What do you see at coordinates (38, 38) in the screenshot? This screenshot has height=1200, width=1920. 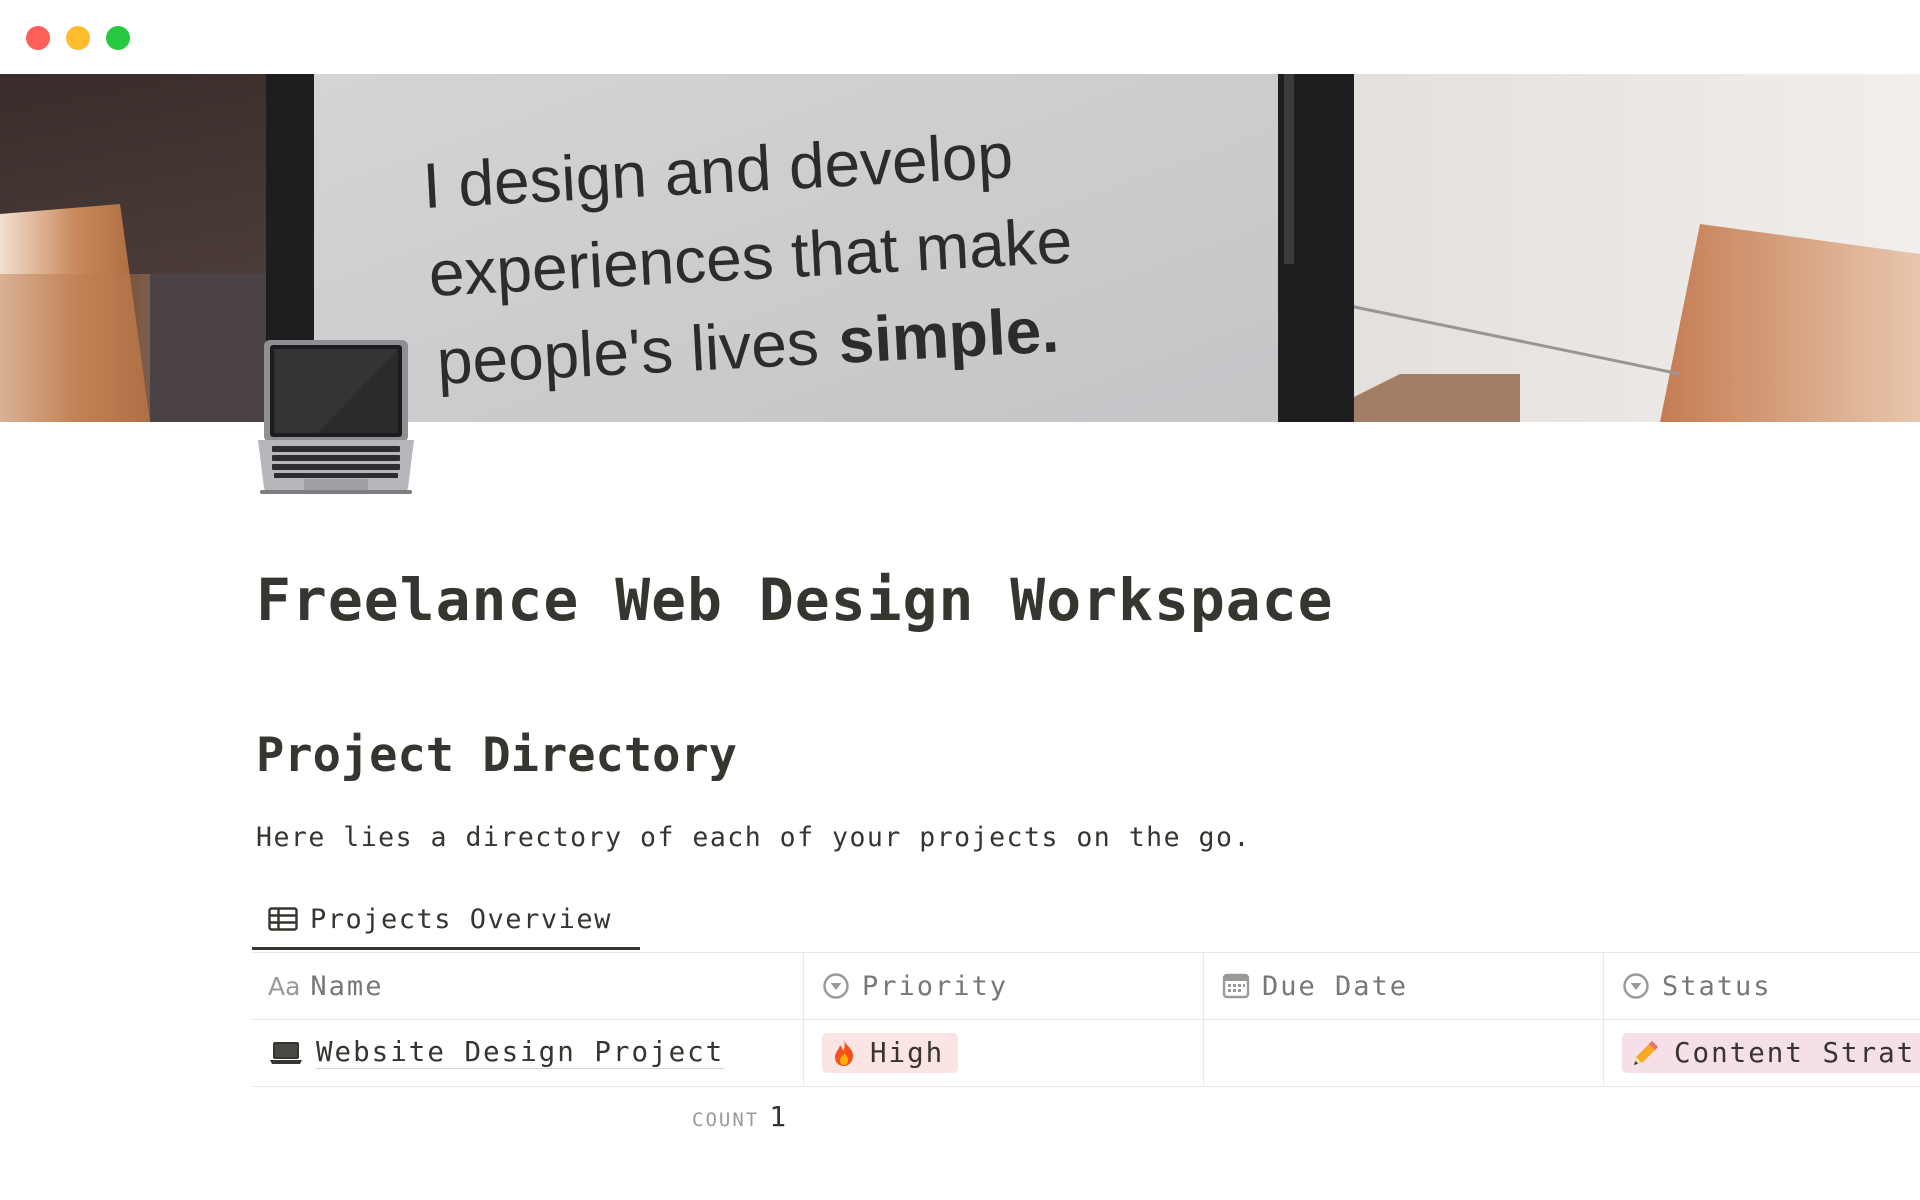 I see `close-window-button` at bounding box center [38, 38].